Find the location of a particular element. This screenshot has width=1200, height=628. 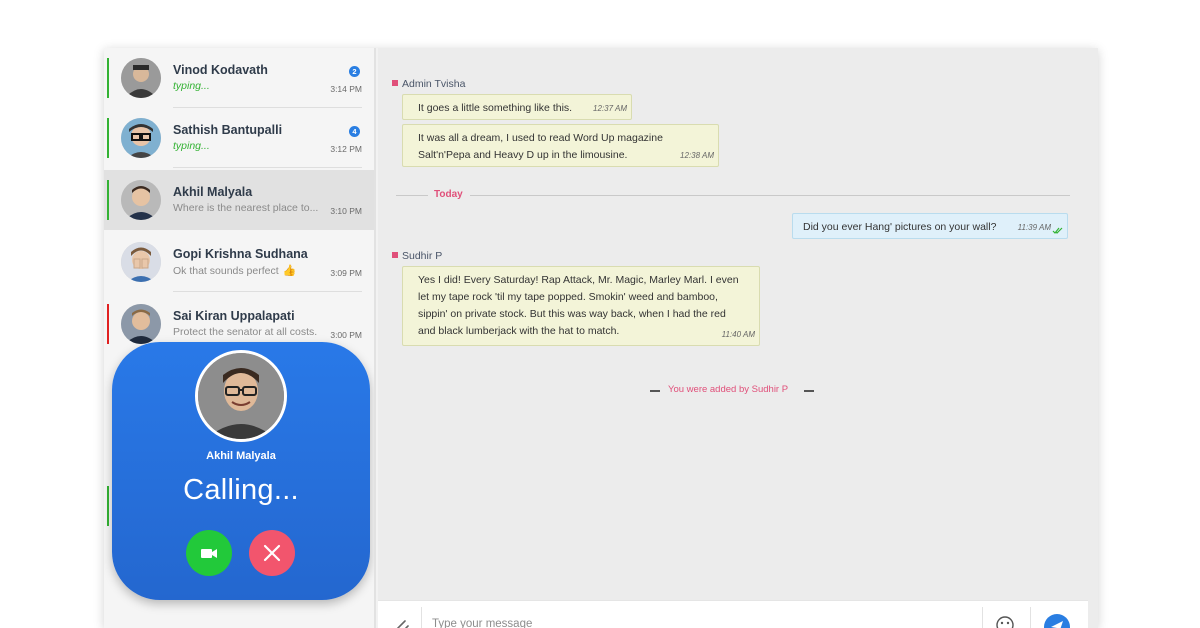

accept-video-call-button is located at coordinates (209, 553).